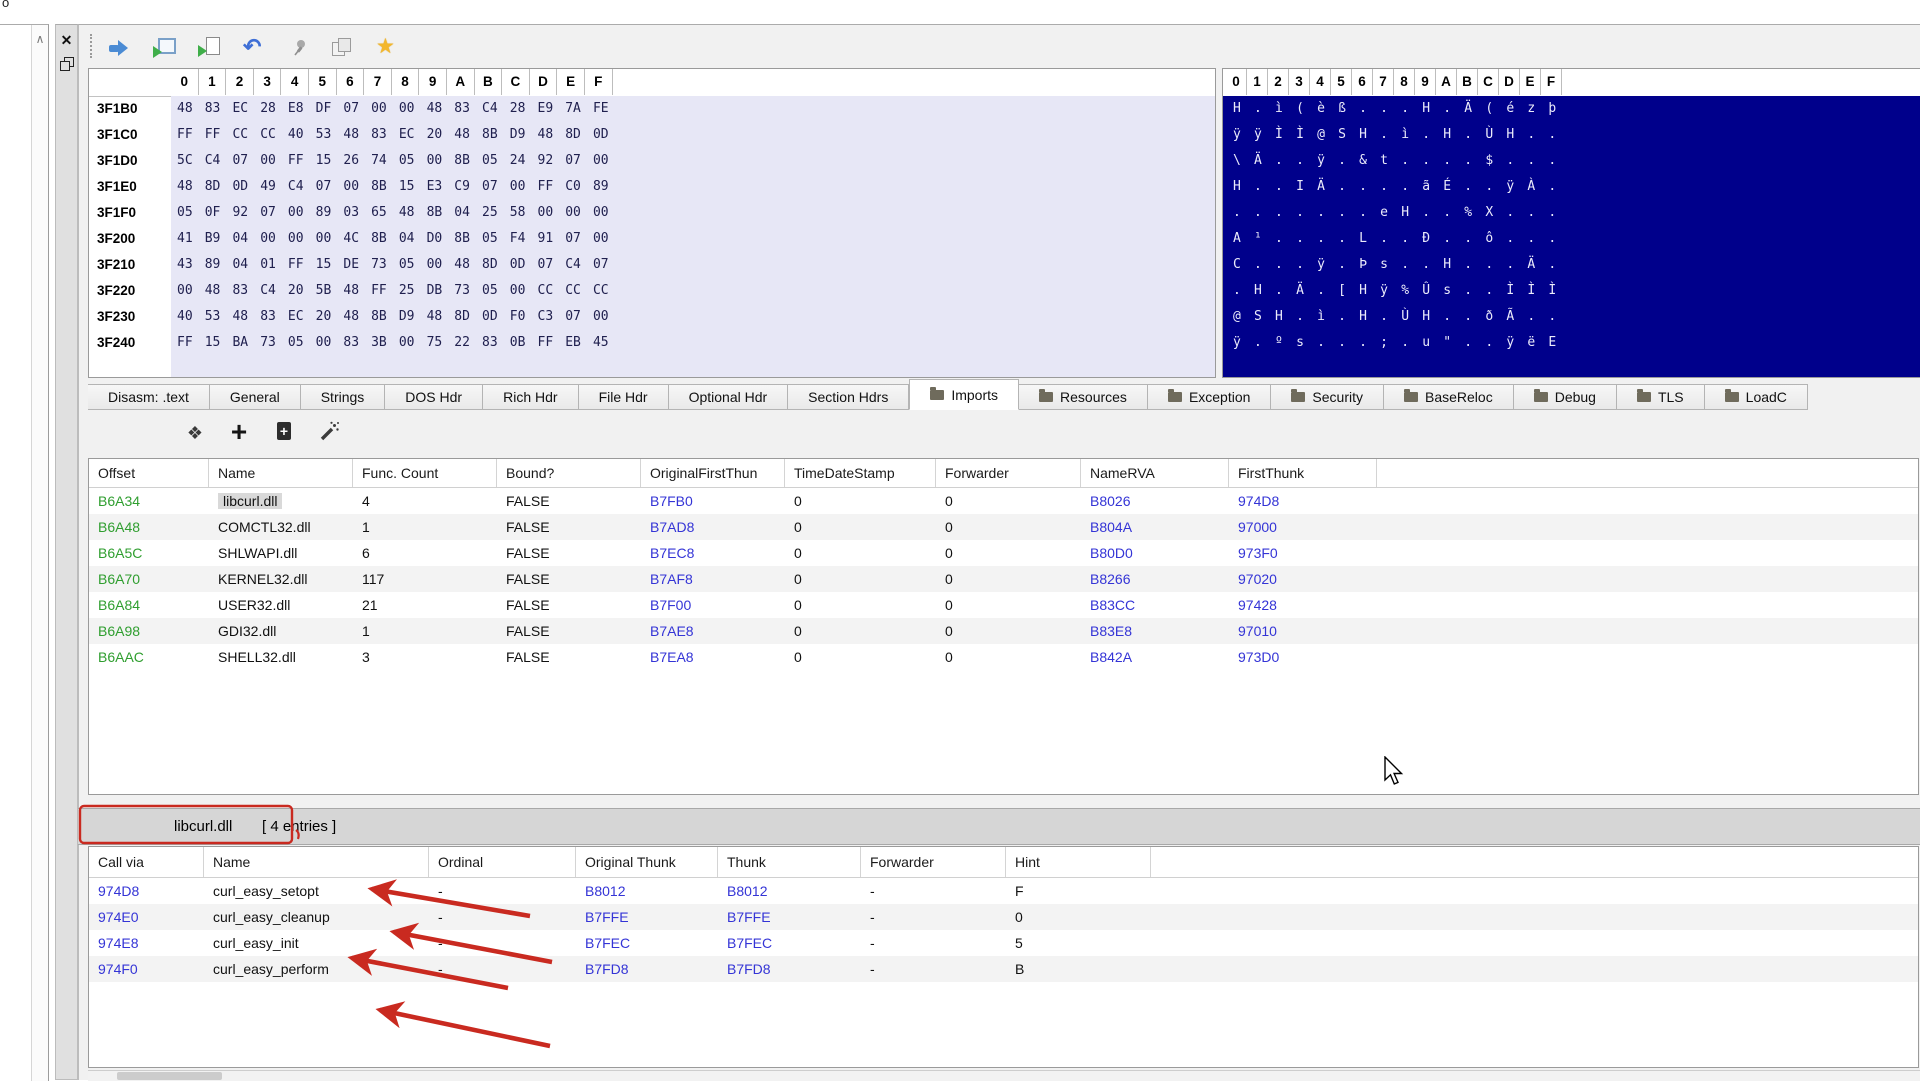  I want to click on cell-original-thunk: B7FEC, so click(647, 943).